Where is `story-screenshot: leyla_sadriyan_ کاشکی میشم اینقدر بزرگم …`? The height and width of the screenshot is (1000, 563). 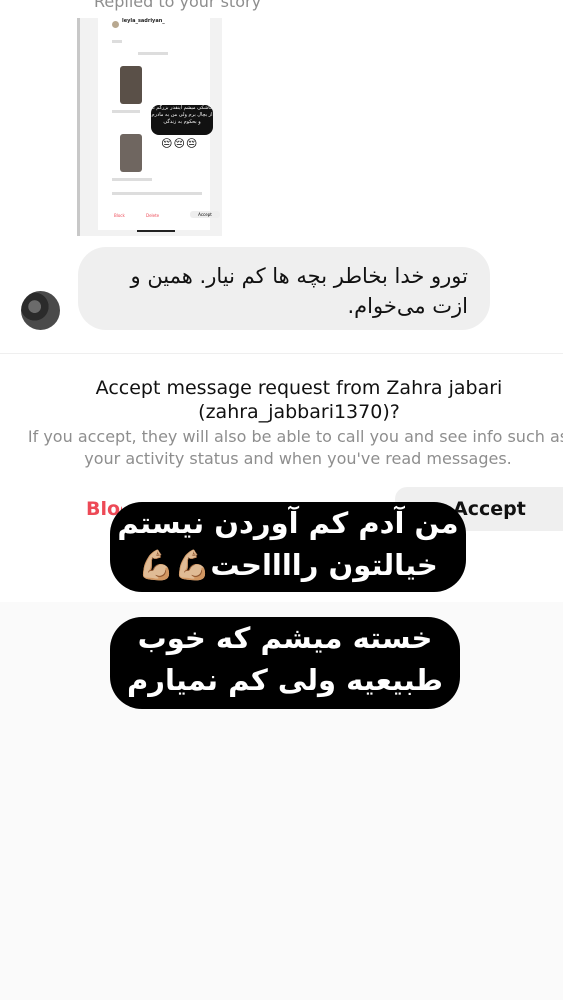
story-screenshot: leyla_sadriyan_ کاشکی میشم اینقدر بزرگم … is located at coordinates (159, 124).